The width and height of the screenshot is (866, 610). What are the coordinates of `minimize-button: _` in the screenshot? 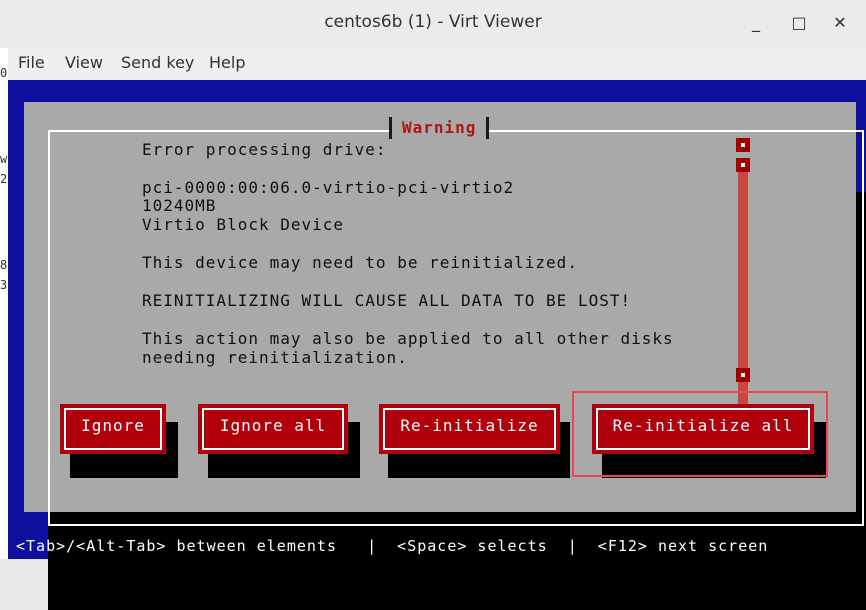 It's located at (756, 23).